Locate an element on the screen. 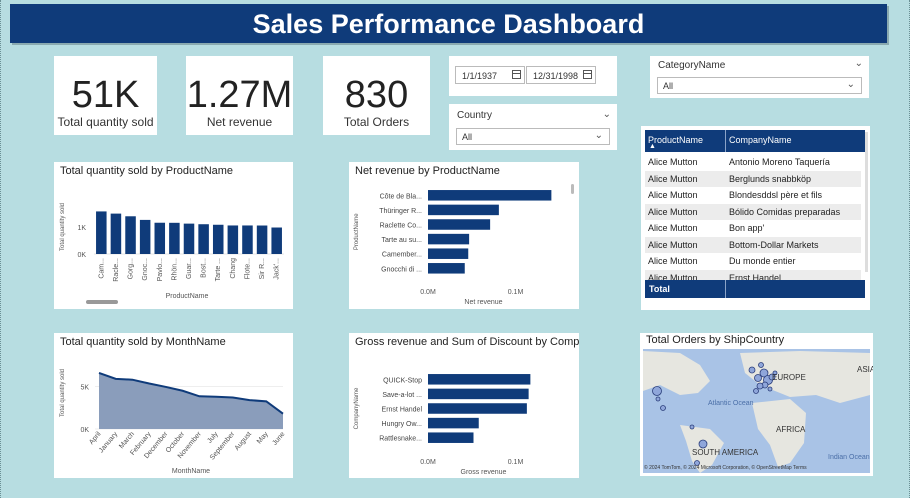  x-axis-title: Net revenue is located at coordinates (483, 302).